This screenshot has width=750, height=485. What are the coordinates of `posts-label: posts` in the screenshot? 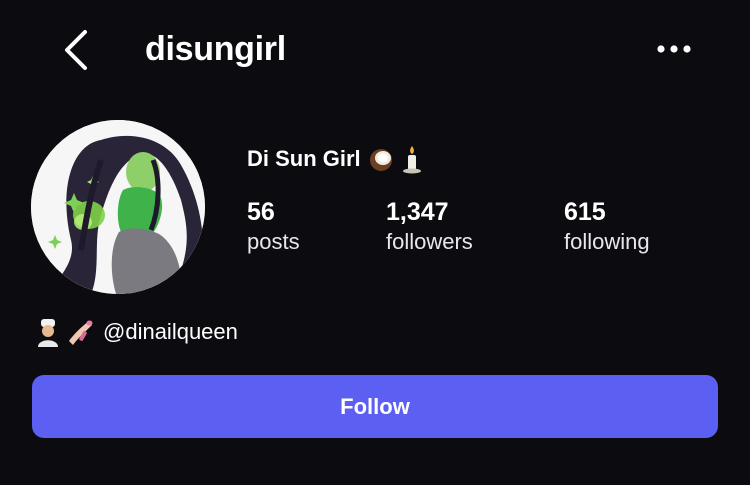 It's located at (273, 241).